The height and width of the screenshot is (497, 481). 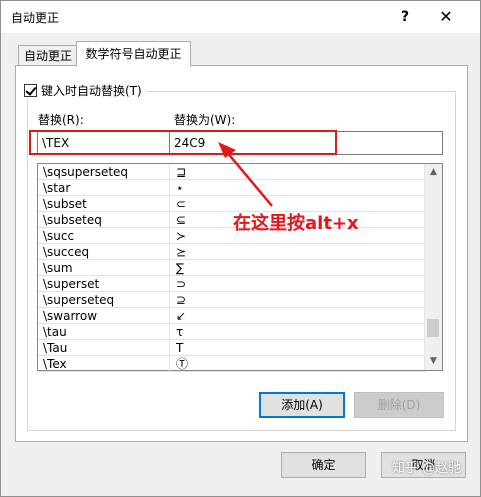 What do you see at coordinates (399, 405) in the screenshot?
I see `delete-button: 删除(D)` at bounding box center [399, 405].